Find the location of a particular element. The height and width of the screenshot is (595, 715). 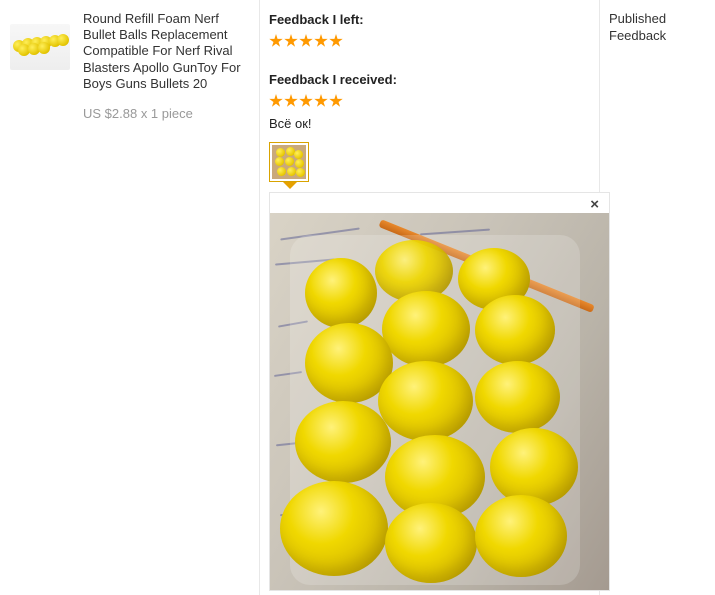

product-price: US $2.88 x 1 piece is located at coordinates (138, 113).